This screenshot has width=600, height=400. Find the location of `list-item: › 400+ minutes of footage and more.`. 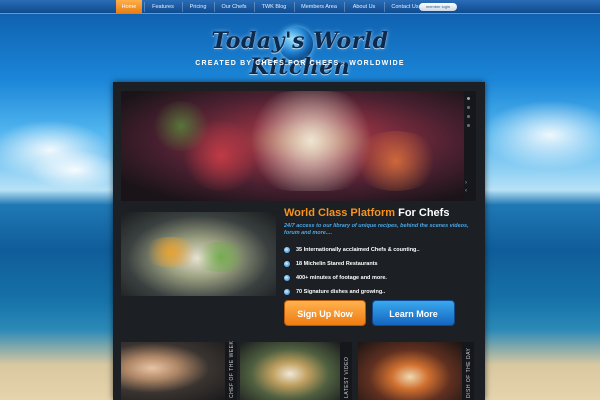

list-item: › 400+ minutes of footage and more. is located at coordinates (351, 278).